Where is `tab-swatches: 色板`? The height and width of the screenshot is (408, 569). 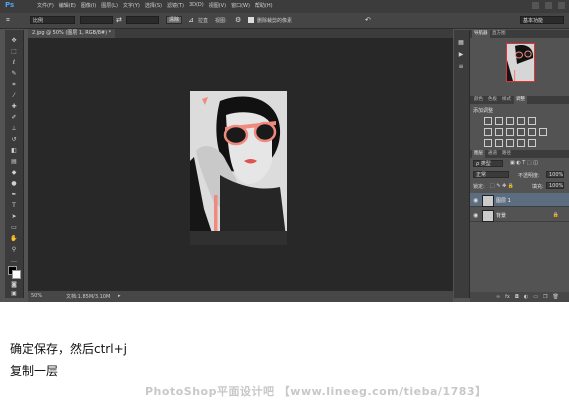
tab-swatches: 色板 is located at coordinates (492, 100).